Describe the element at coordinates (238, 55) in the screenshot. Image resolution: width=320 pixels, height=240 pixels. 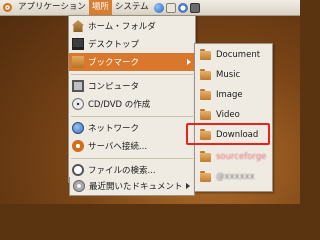
I see `bookmark-label: Document` at that location.